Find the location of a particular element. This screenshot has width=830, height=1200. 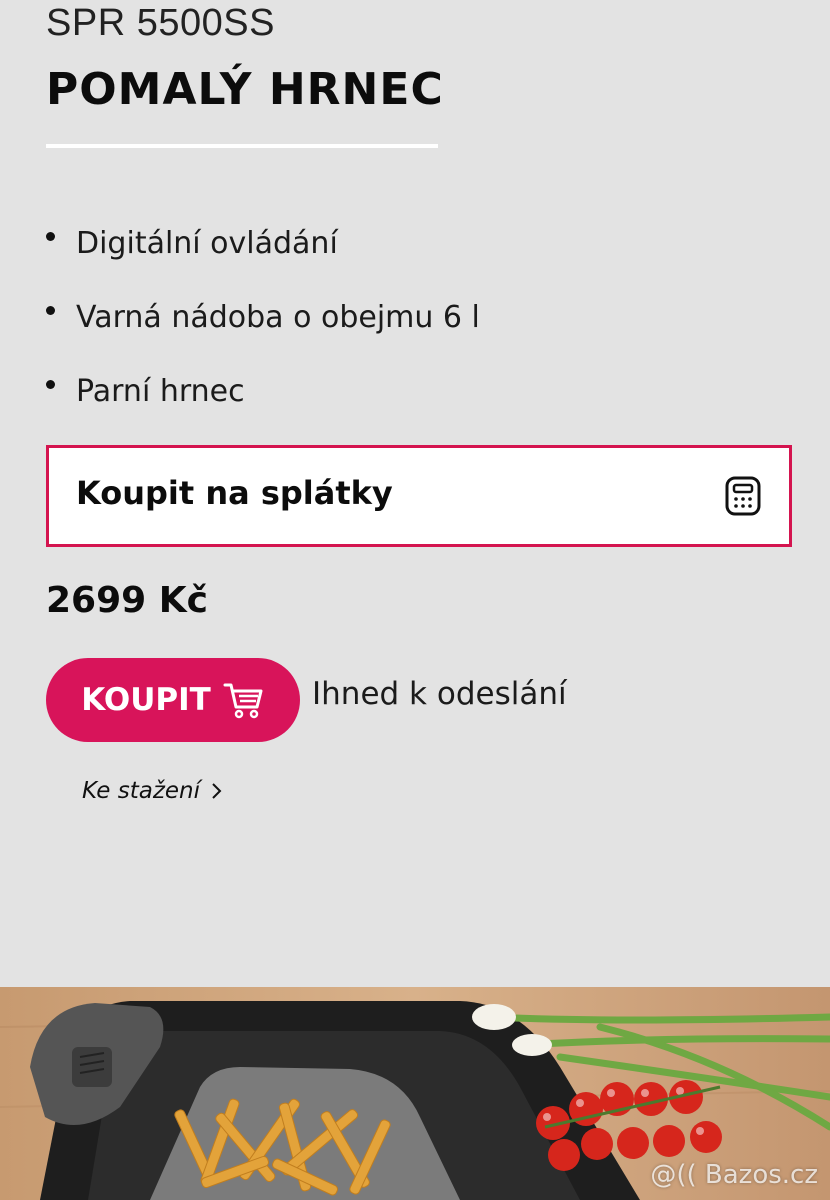

feature-item: Varná nádoba o obejmu 6 l is located at coordinates (263, 333).